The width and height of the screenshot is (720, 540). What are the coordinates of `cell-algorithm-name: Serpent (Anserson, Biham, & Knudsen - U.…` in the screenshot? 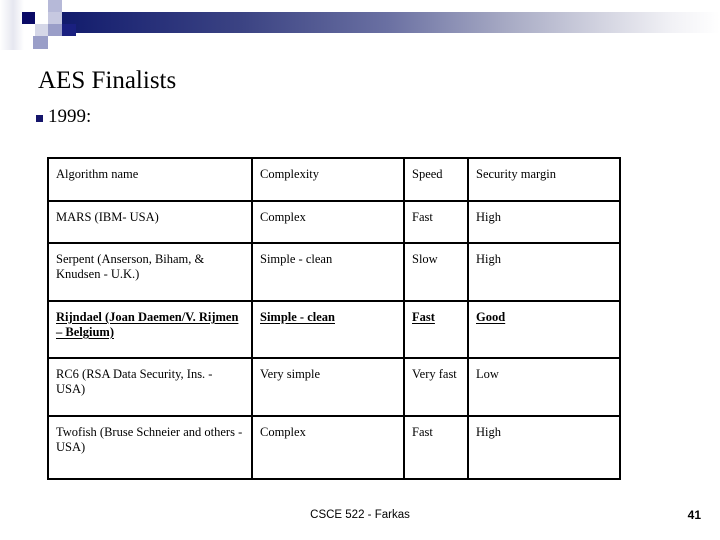 It's located at (150, 272).